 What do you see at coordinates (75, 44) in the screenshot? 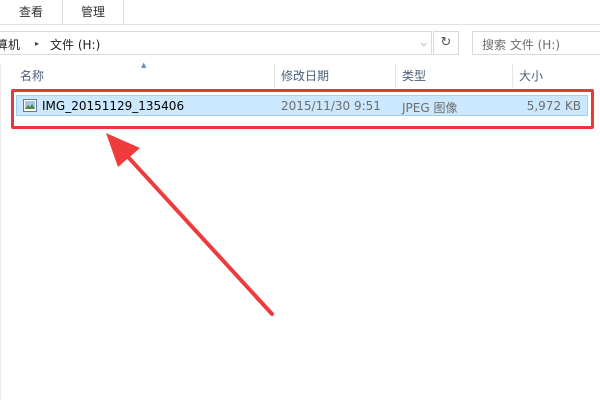
I see `breadcrumb-drive: 文件 (H:)` at bounding box center [75, 44].